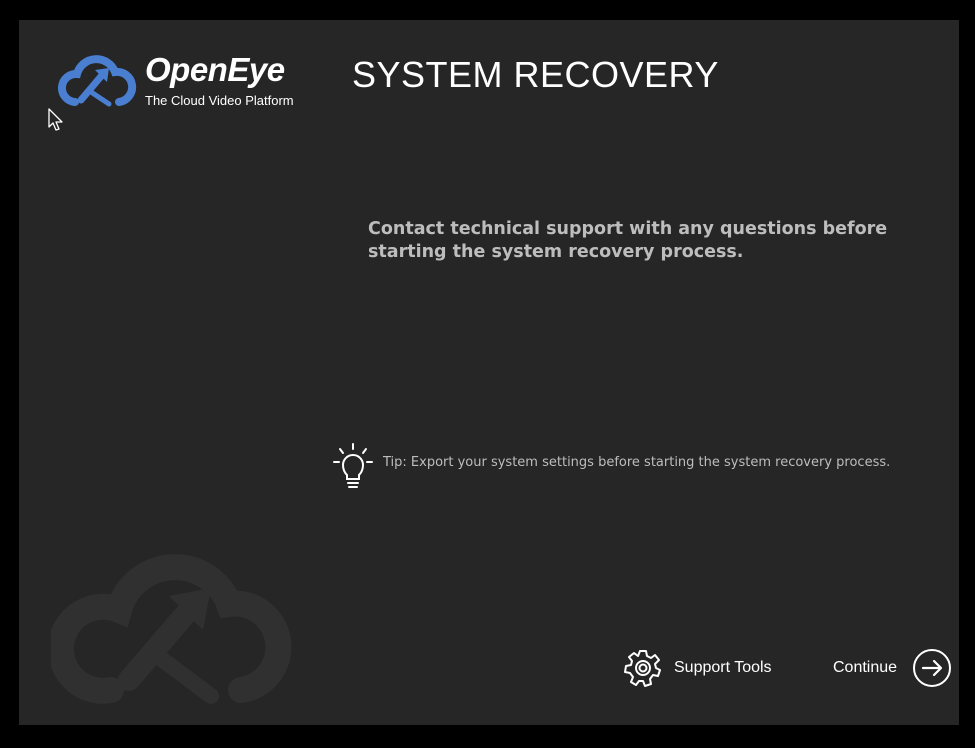  I want to click on cloud-logo-icon, so click(97, 81).